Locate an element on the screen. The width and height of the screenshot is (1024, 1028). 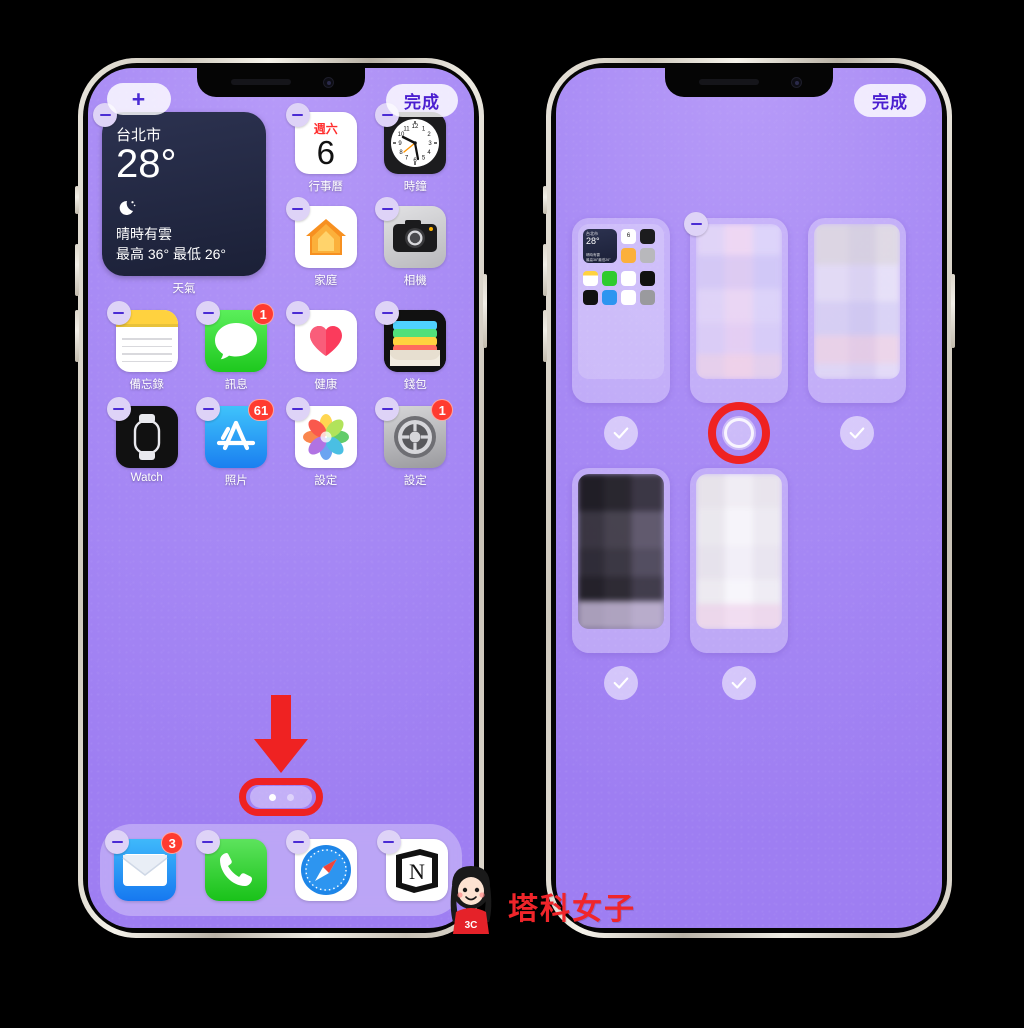
earpiece-speaker is located at coordinates (729, 82).